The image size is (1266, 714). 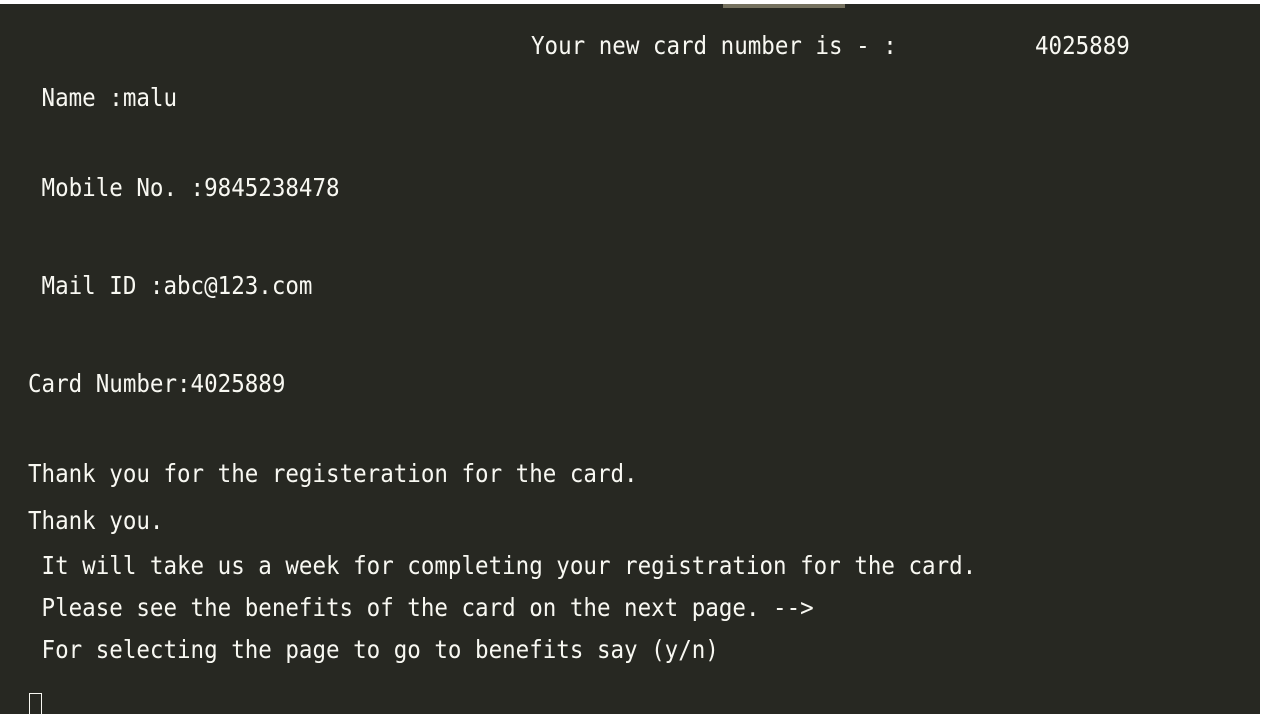 I want to click on right-border, so click(x=1263, y=357).